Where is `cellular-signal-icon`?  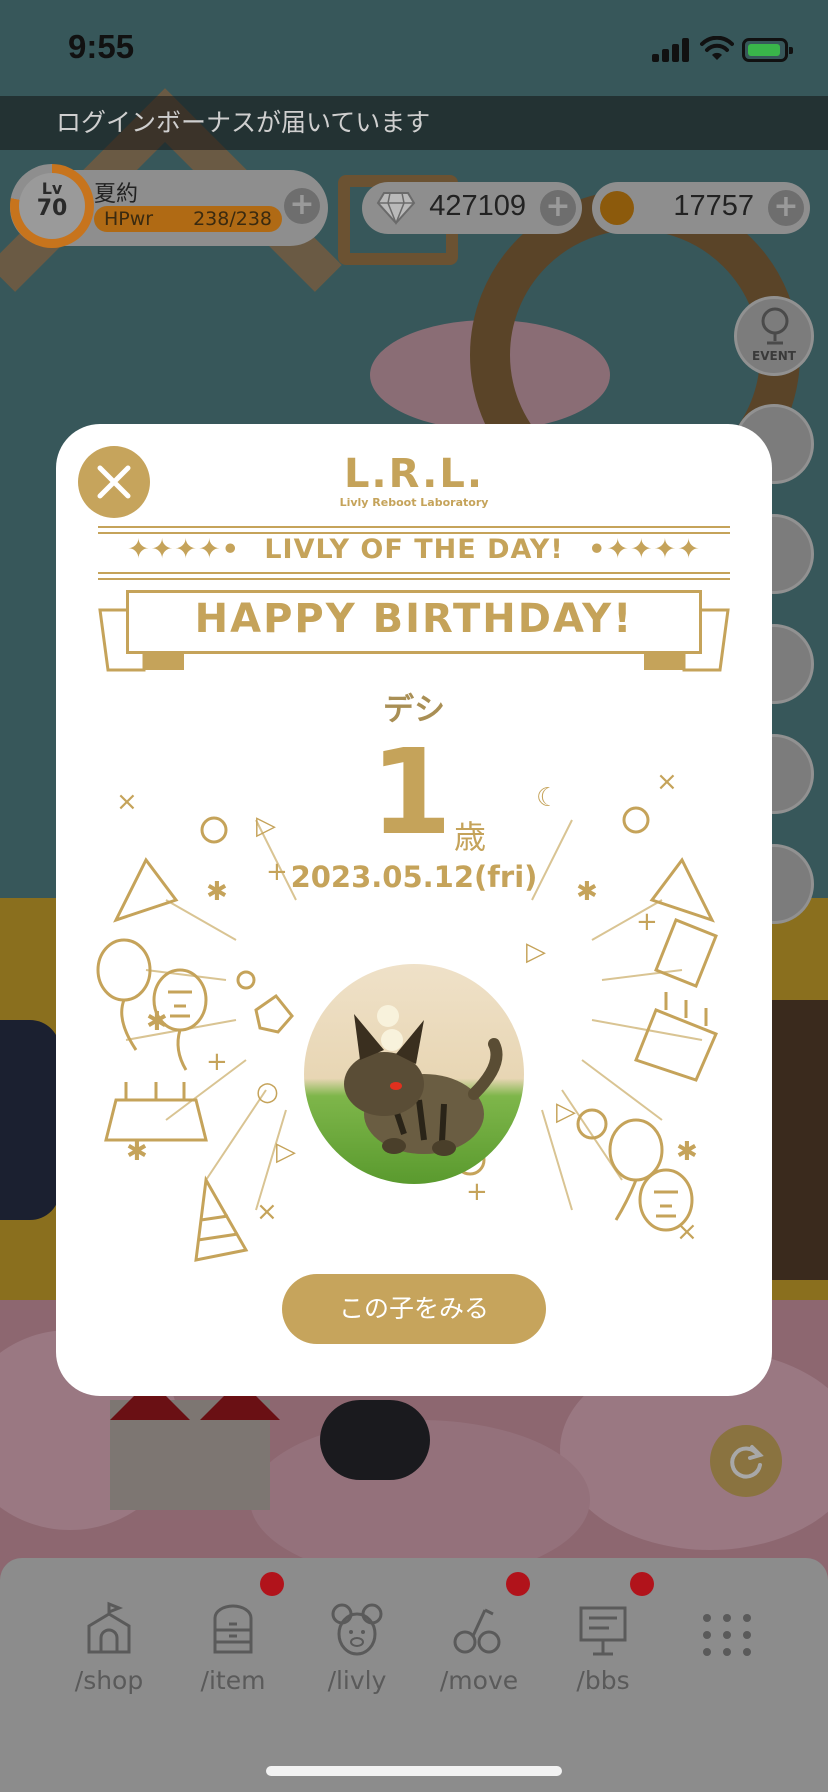 cellular-signal-icon is located at coordinates (672, 50).